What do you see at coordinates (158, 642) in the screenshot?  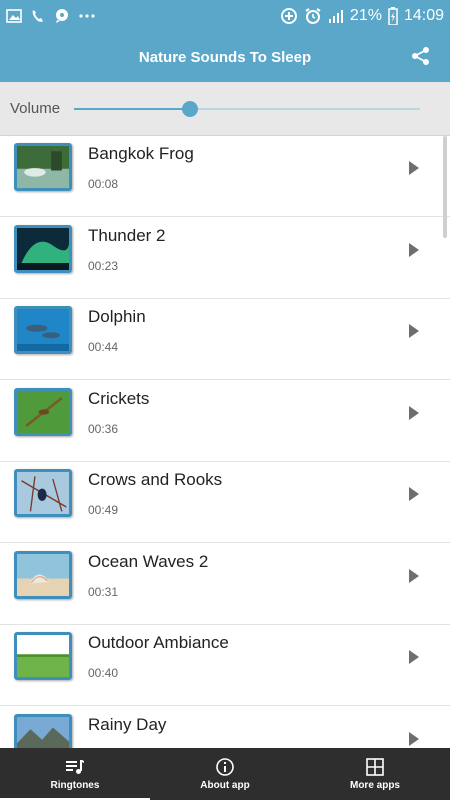 I see `sound-title: Outdoor Ambiance` at bounding box center [158, 642].